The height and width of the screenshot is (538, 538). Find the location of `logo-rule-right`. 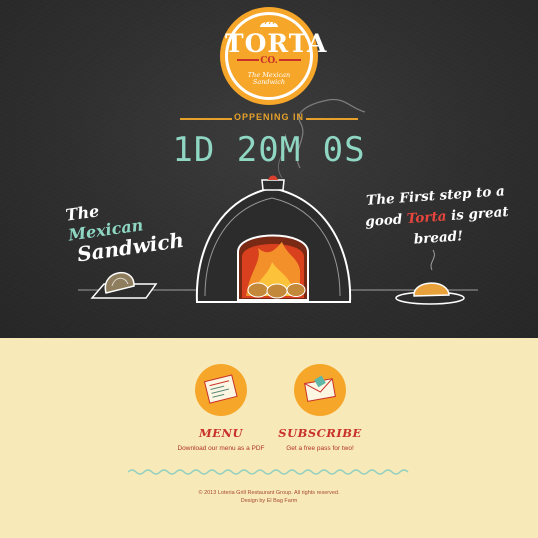

logo-rule-right is located at coordinates (290, 60).